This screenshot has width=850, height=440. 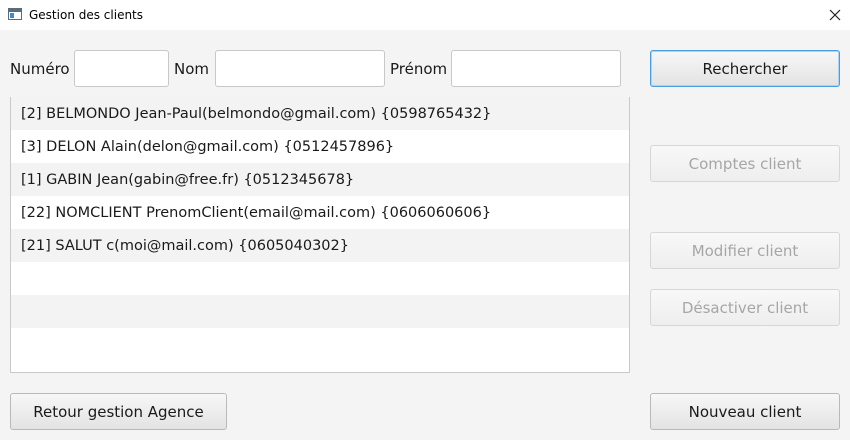 What do you see at coordinates (40, 69) in the screenshot?
I see `numero-label: Numéro` at bounding box center [40, 69].